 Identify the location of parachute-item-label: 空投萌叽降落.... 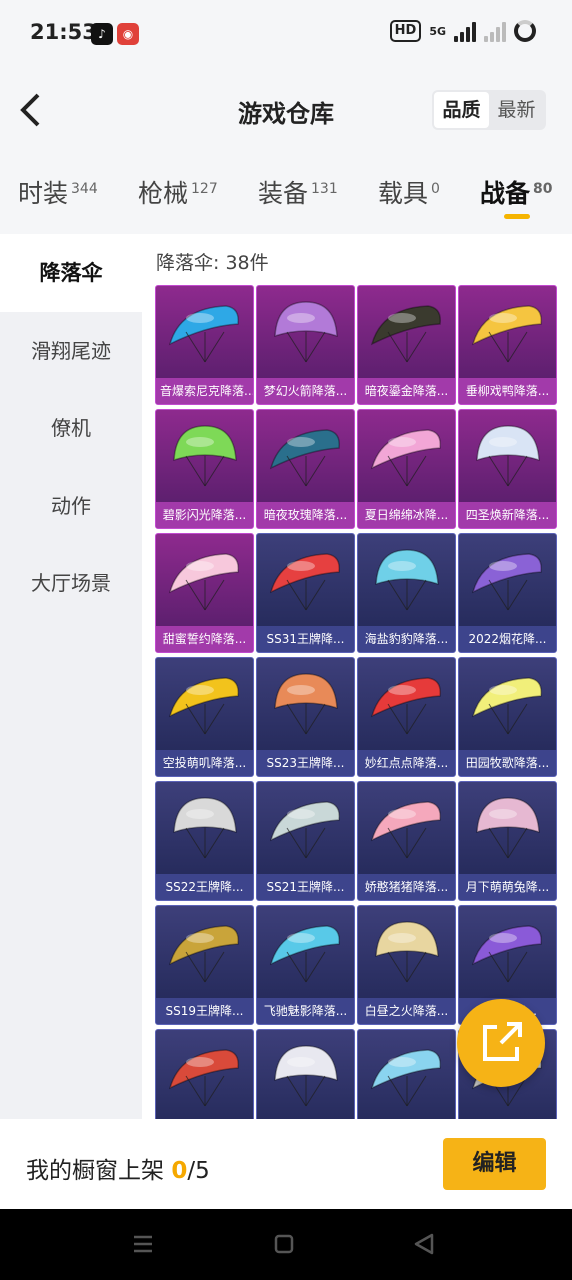
(204, 763).